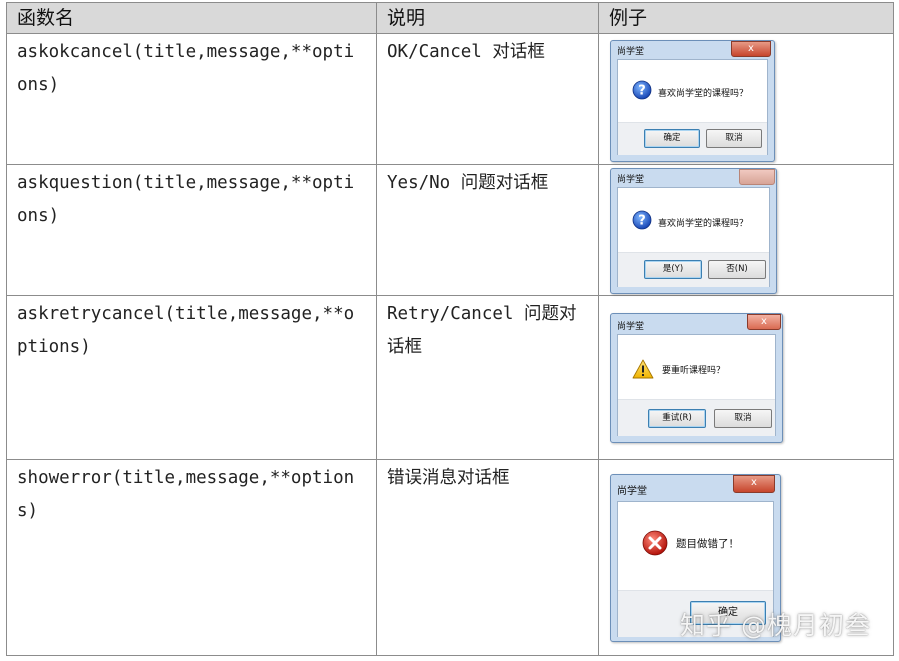 This screenshot has width=899, height=661. What do you see at coordinates (466, 52) in the screenshot?
I see `function-description: OK/Cancel 对话框` at bounding box center [466, 52].